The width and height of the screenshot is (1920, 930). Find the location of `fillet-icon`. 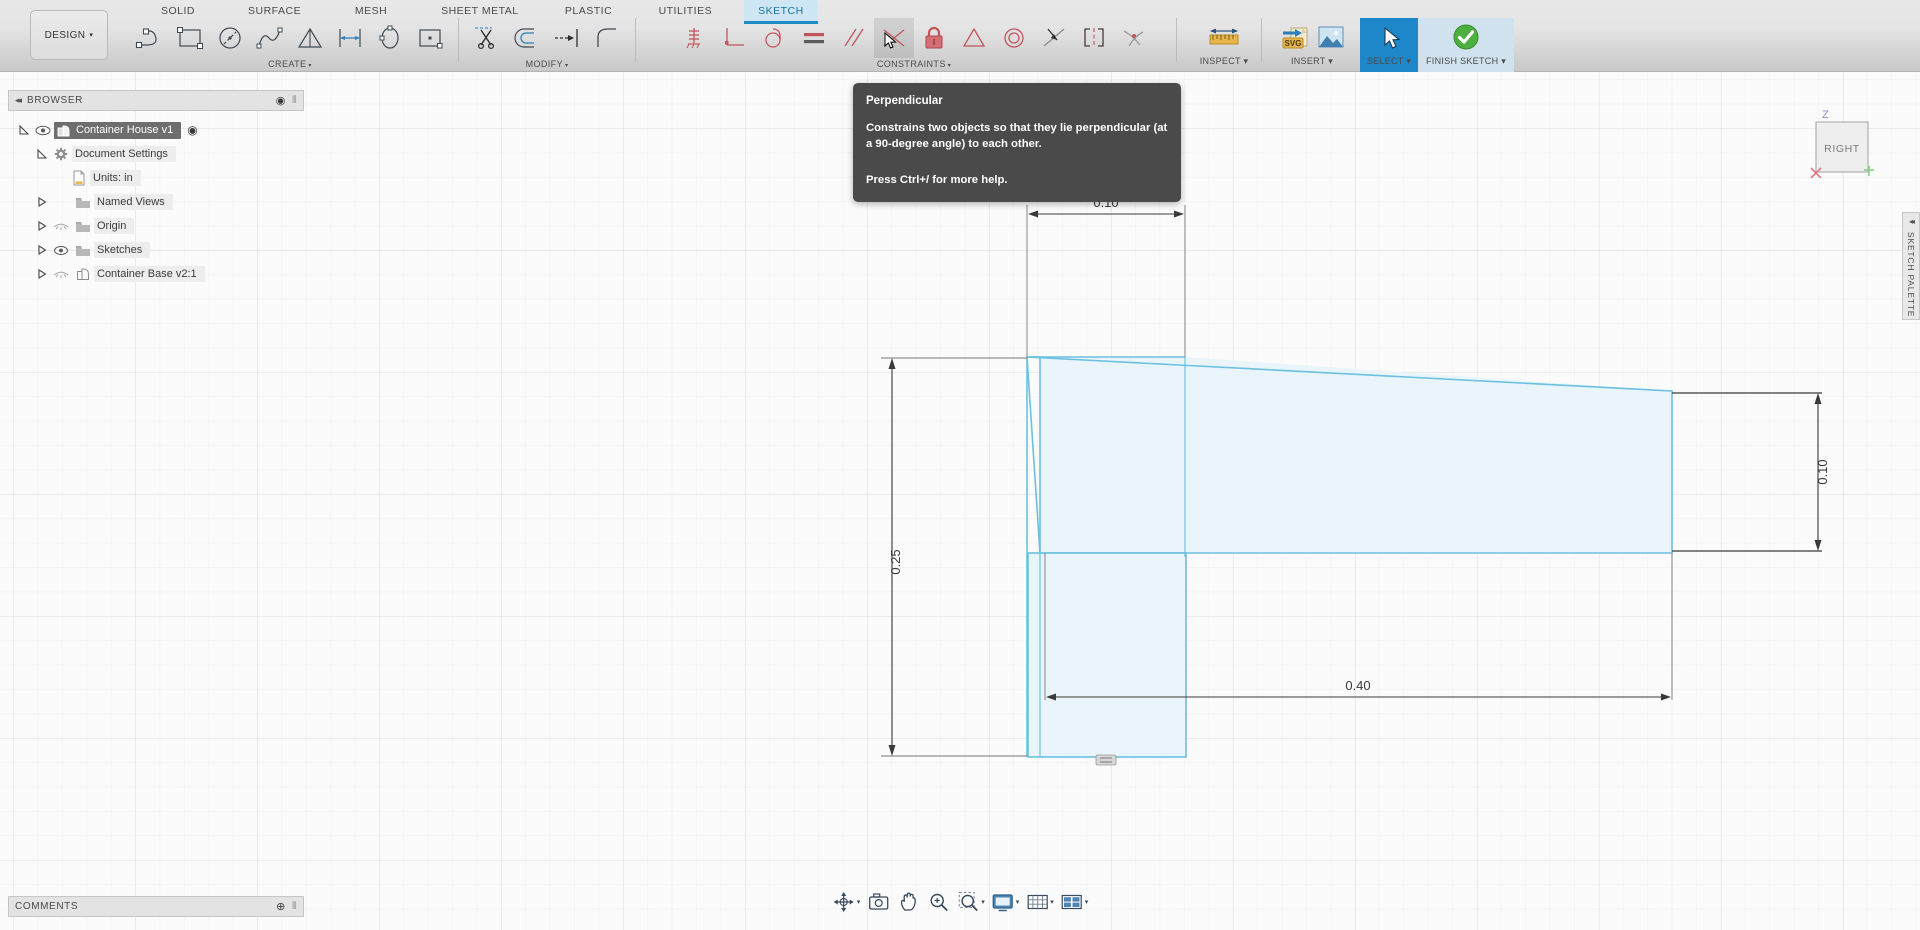

fillet-icon is located at coordinates (607, 38).